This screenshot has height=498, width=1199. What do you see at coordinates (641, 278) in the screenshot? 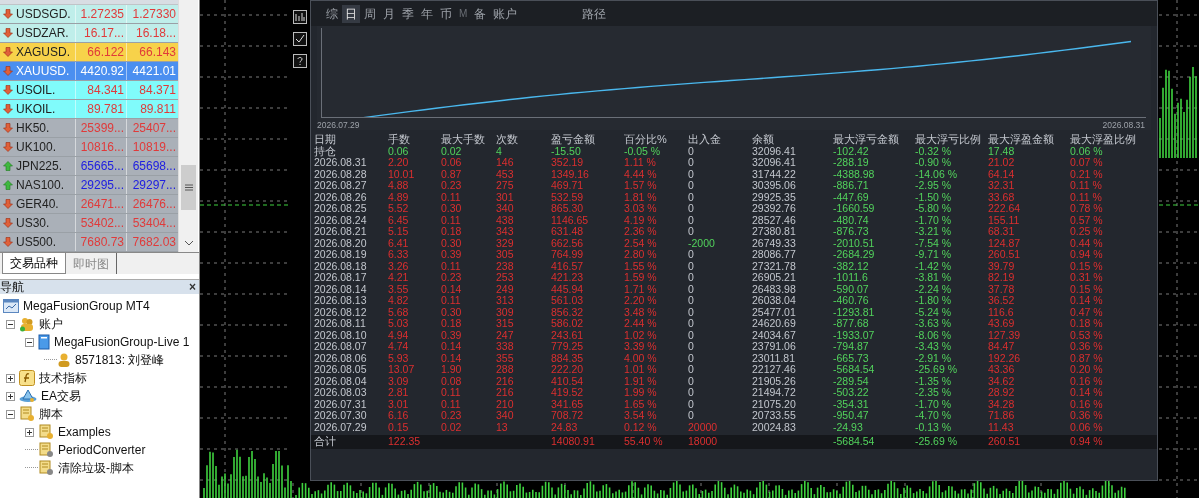
I see `table-cell-text: 1.59 %` at bounding box center [641, 278].